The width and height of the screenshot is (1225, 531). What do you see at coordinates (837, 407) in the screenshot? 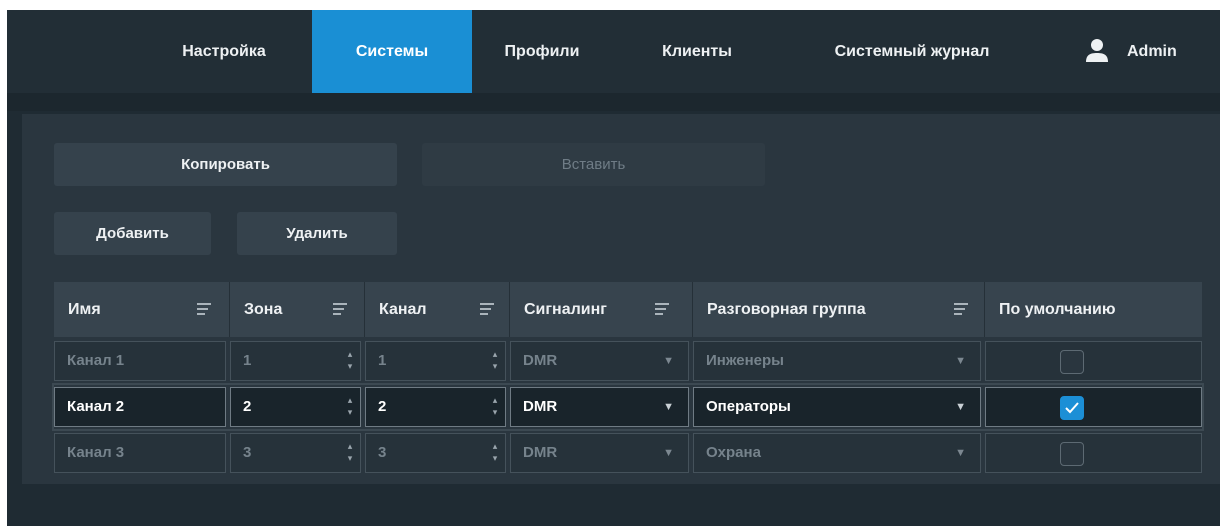
I see `talkgroup-select: Операторы ▼` at bounding box center [837, 407].